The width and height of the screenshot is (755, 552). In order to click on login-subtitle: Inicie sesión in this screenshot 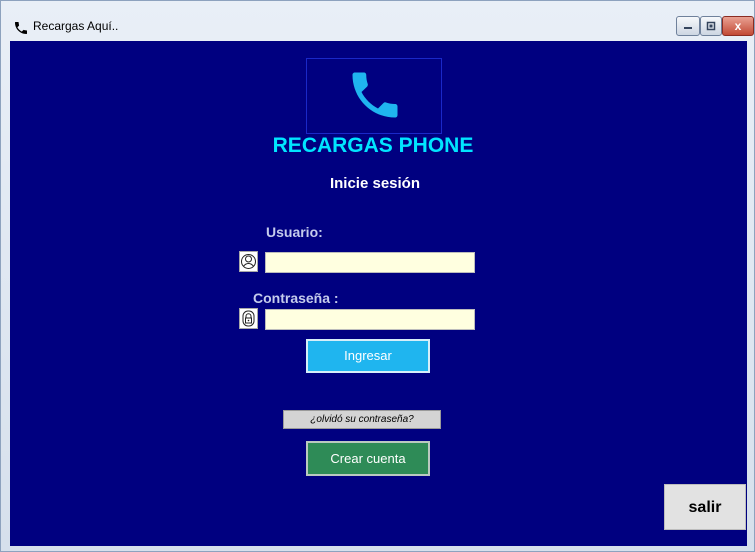, I will do `click(375, 183)`.